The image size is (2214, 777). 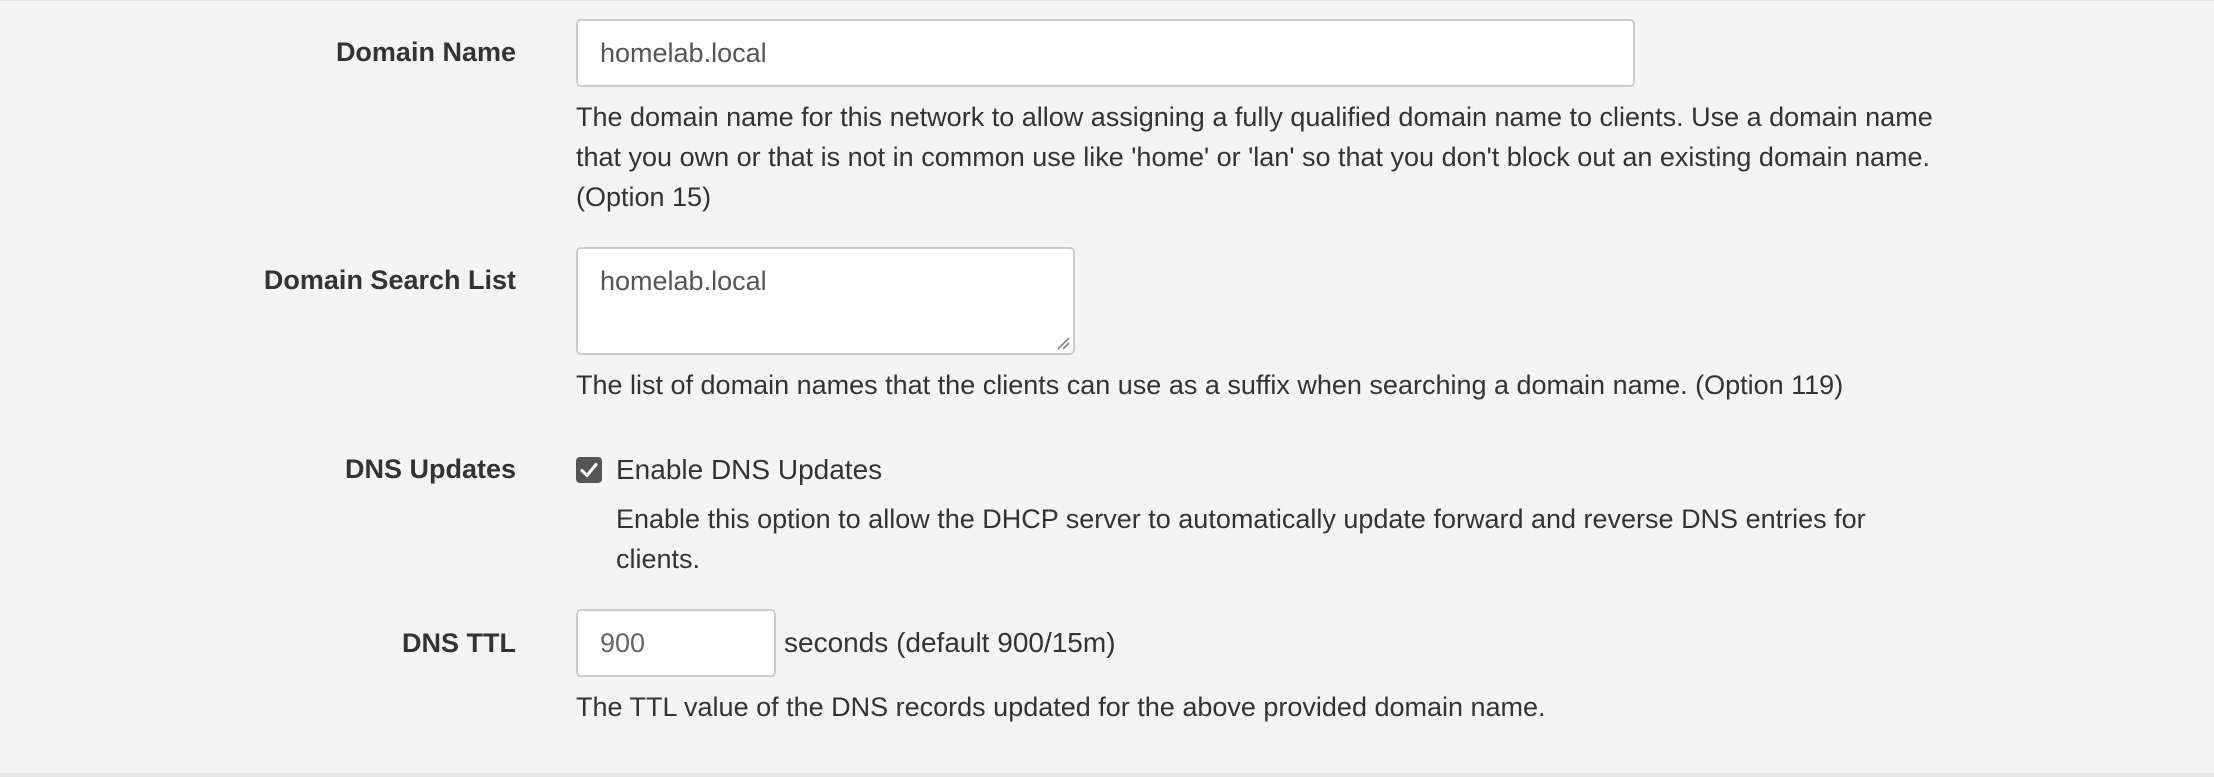 What do you see at coordinates (1107, 775) in the screenshot?
I see `section-divider` at bounding box center [1107, 775].